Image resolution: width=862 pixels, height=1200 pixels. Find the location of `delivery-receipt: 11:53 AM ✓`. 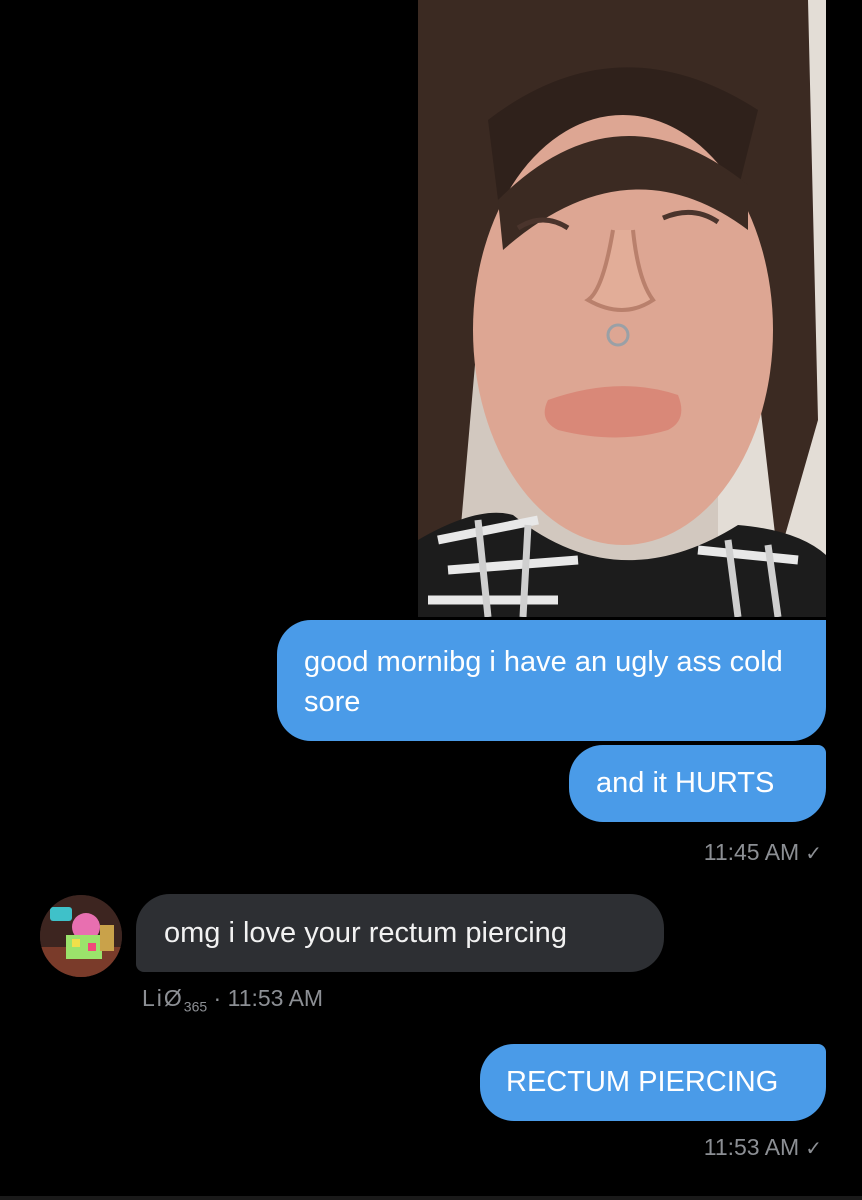

delivery-receipt: 11:53 AM ✓ is located at coordinates (763, 1148).